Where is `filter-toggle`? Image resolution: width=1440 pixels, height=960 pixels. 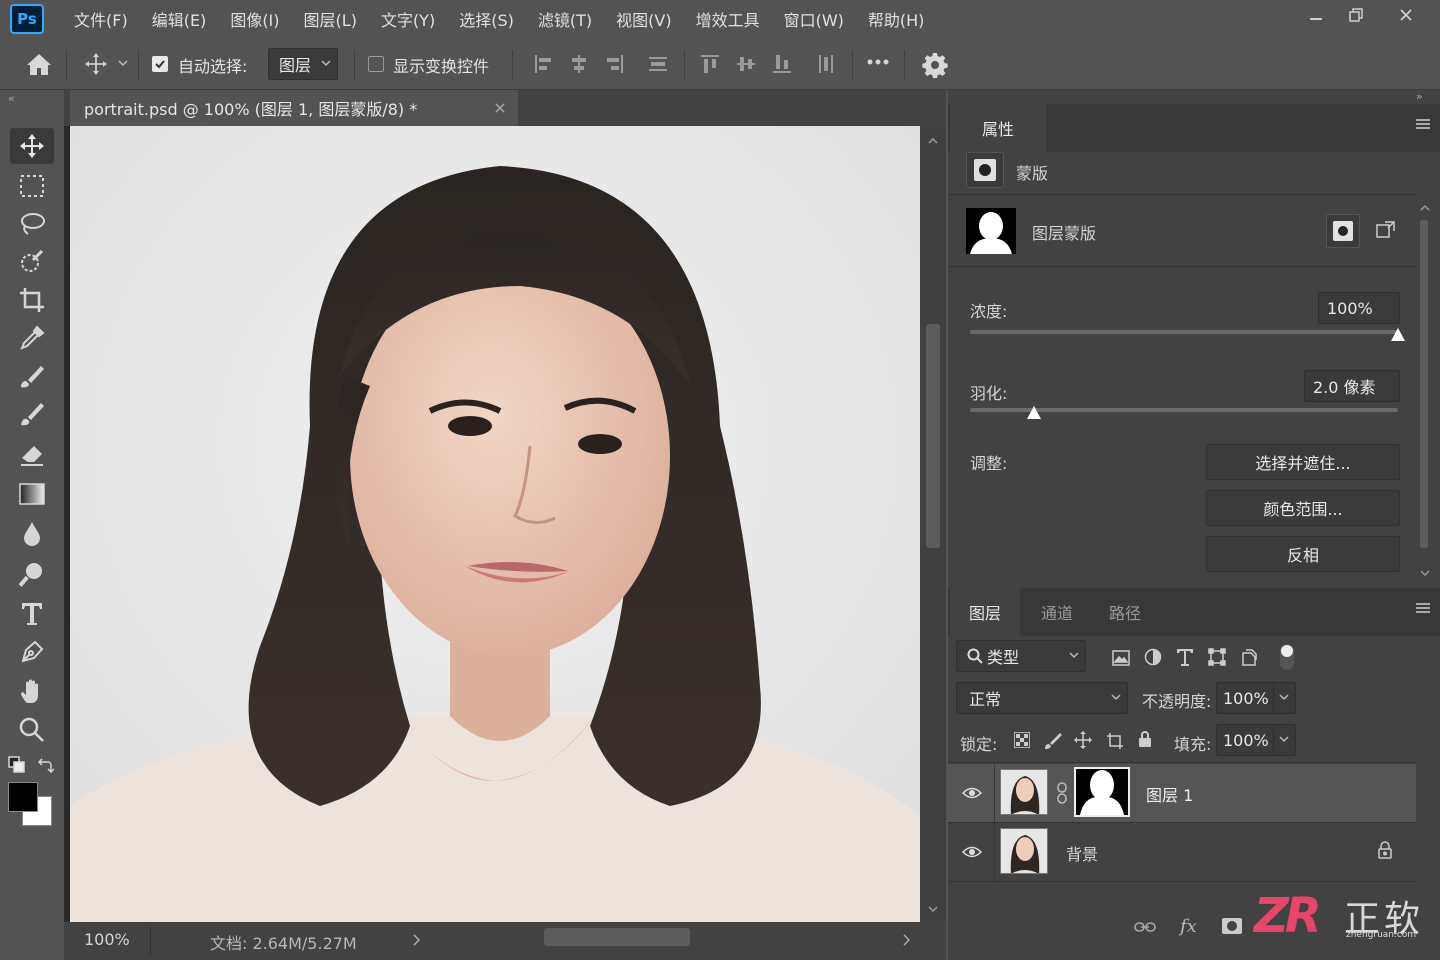
filter-toggle is located at coordinates (1287, 657).